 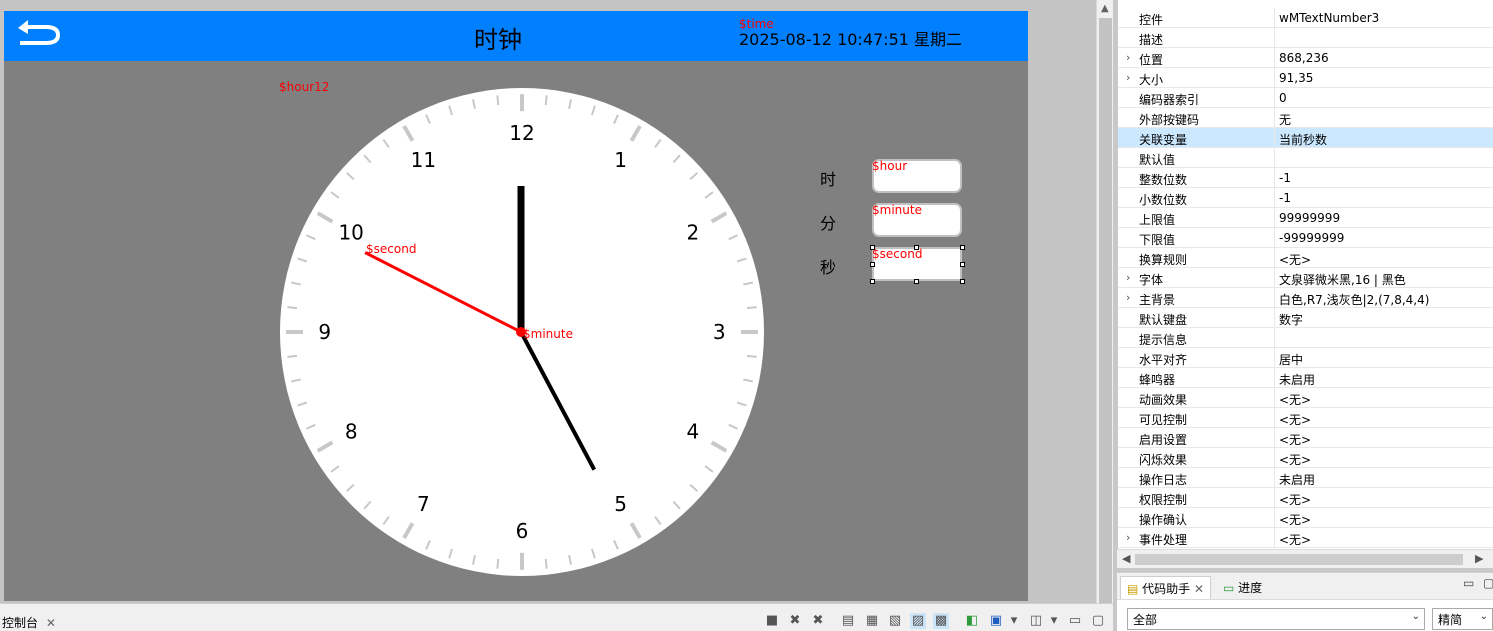 I want to click on remove-icon: ✖, so click(x=795, y=621).